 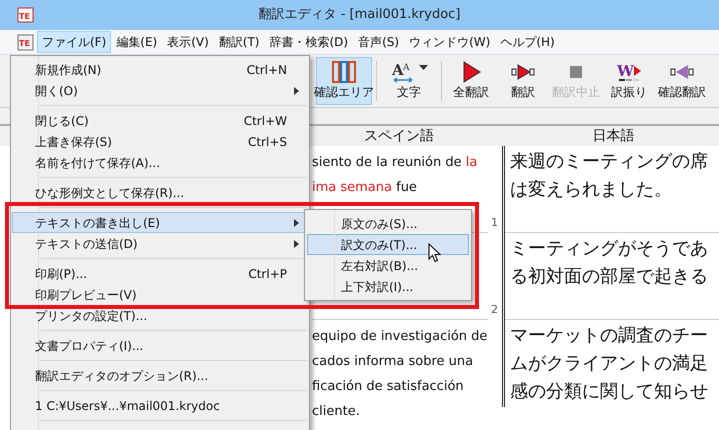 What do you see at coordinates (309, 42) in the screenshot?
I see `menu-bar-item: 辞書・検索(D)` at bounding box center [309, 42].